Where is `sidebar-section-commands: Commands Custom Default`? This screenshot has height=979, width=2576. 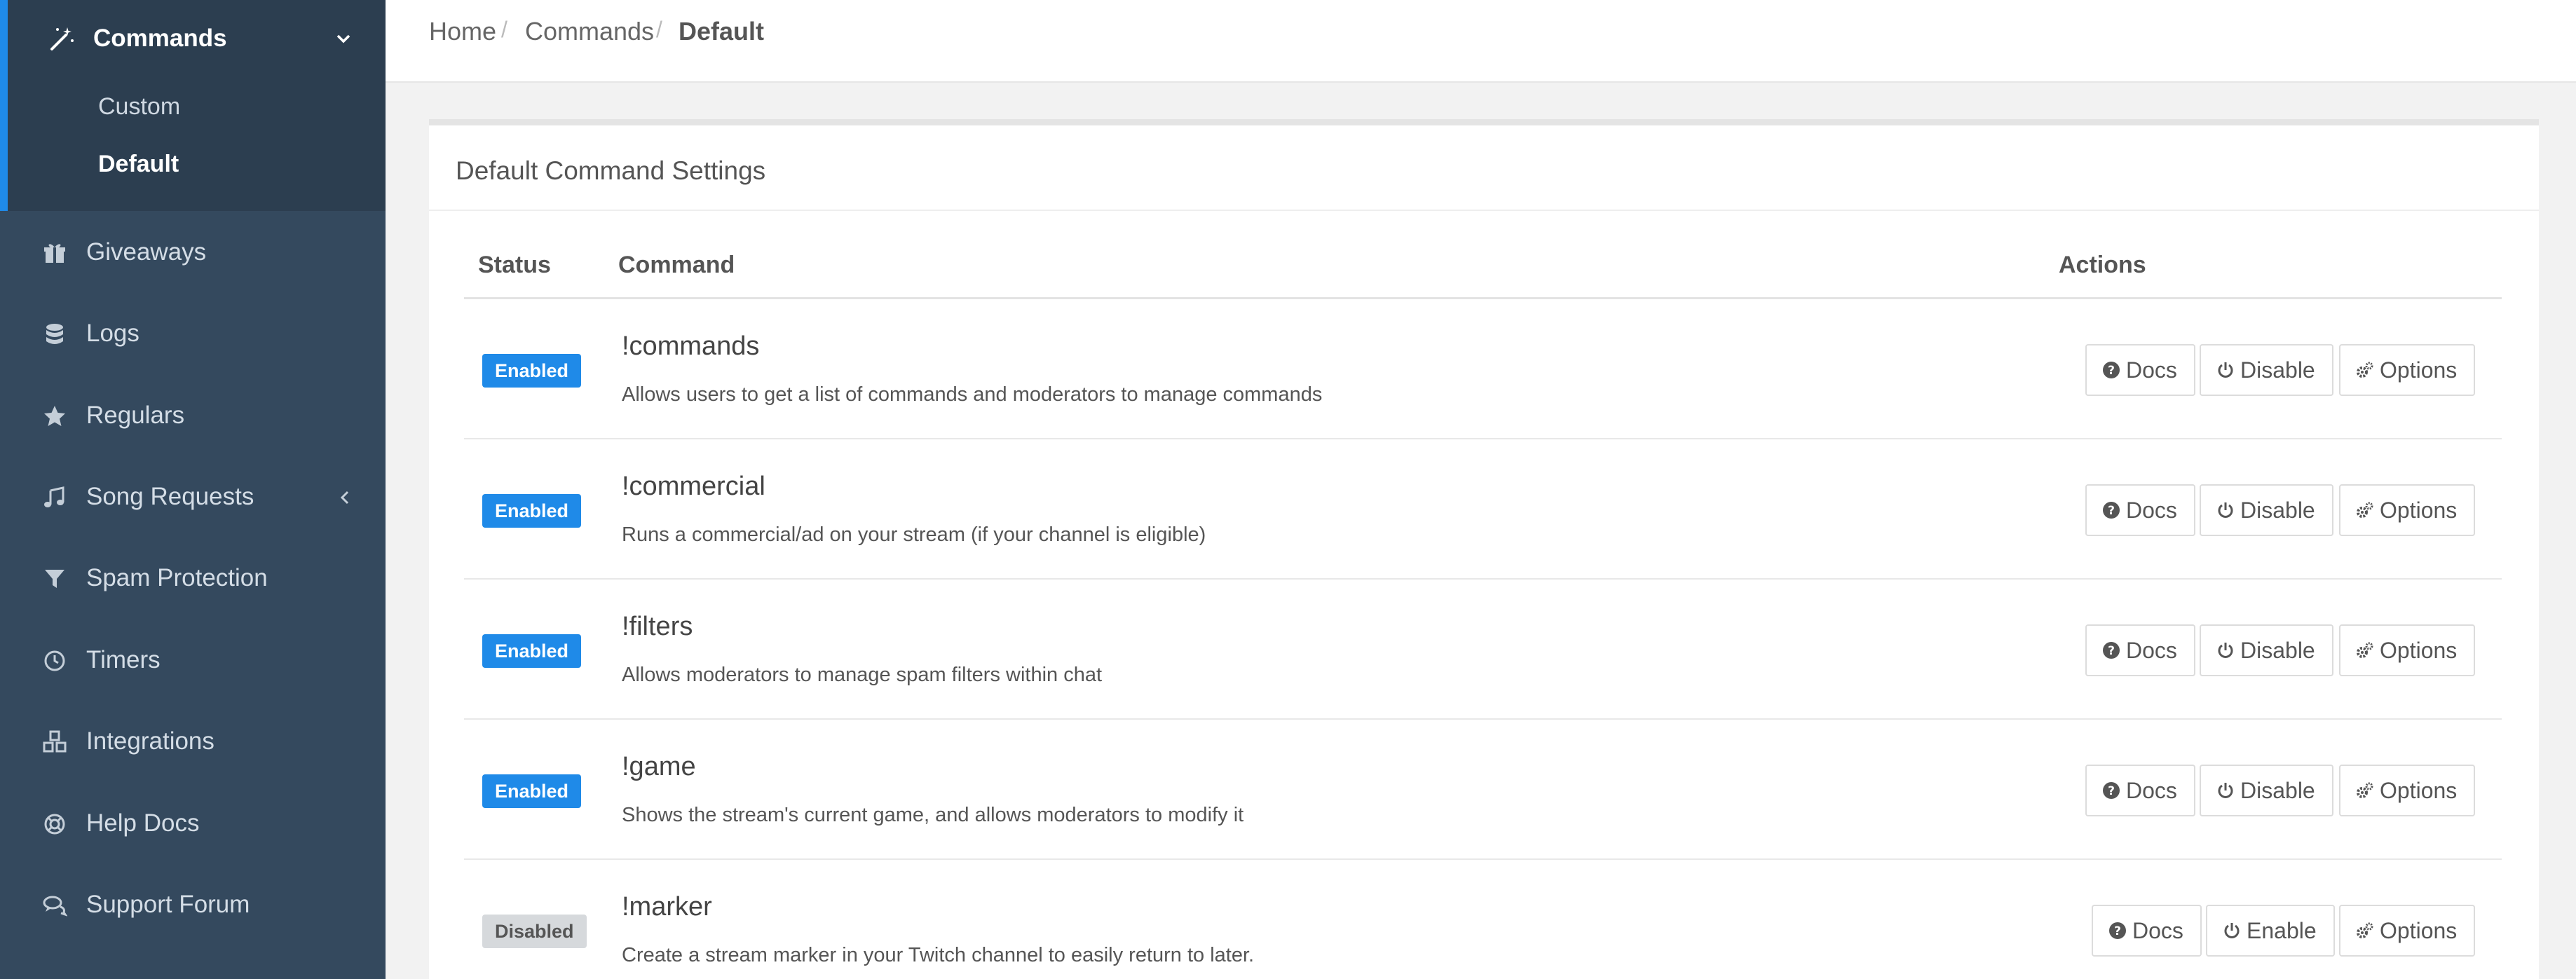
sidebar-section-commands: Commands Custom Default is located at coordinates (193, 105).